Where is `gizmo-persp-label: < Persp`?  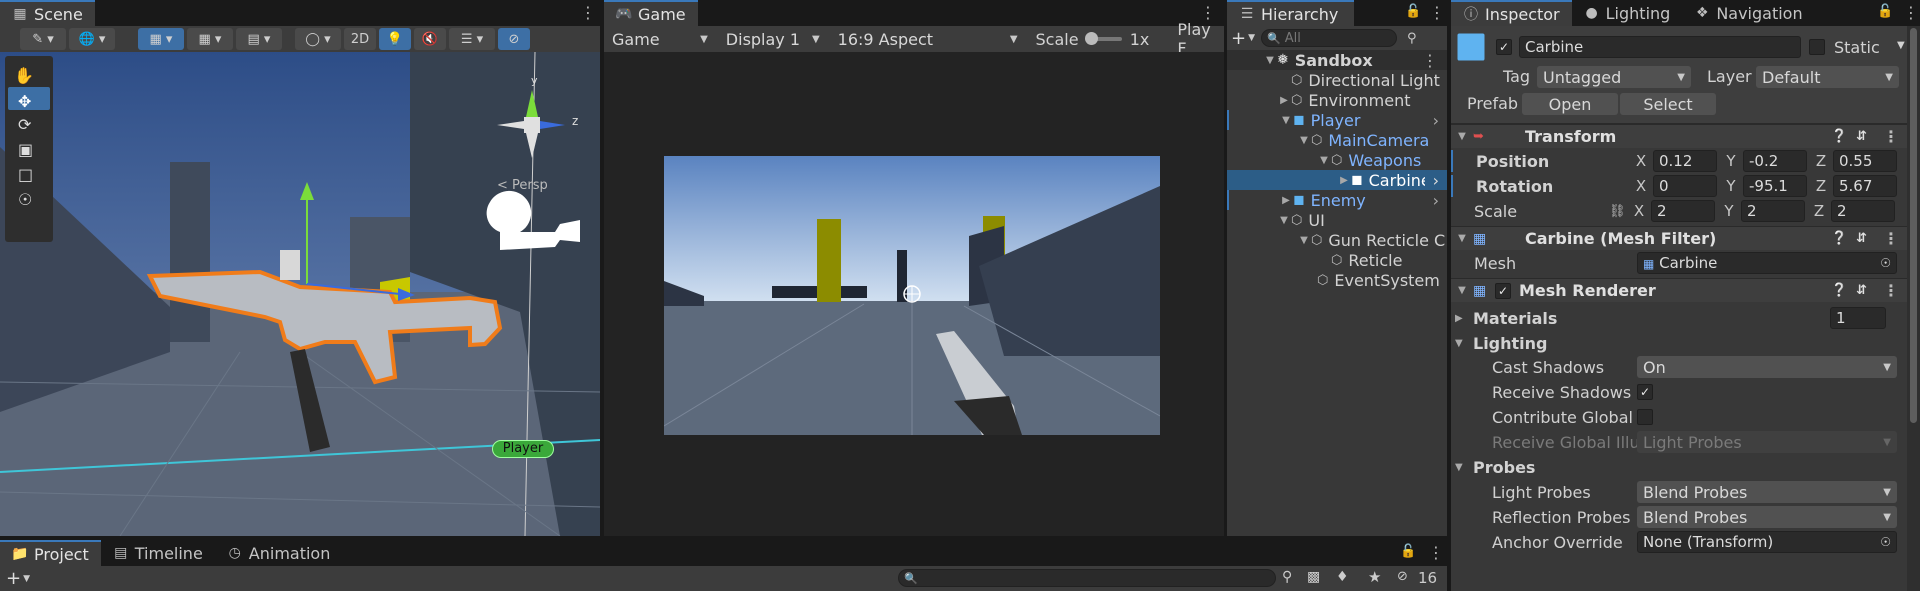 gizmo-persp-label: < Persp is located at coordinates (522, 185).